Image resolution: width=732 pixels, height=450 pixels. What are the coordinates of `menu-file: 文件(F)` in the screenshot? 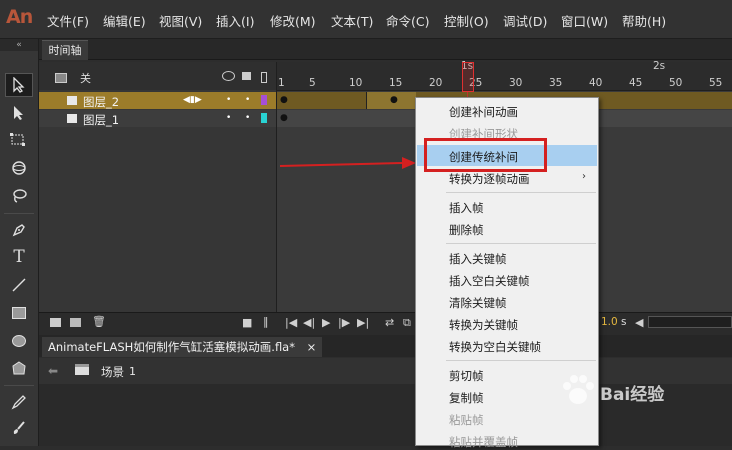 It's located at (68, 20).